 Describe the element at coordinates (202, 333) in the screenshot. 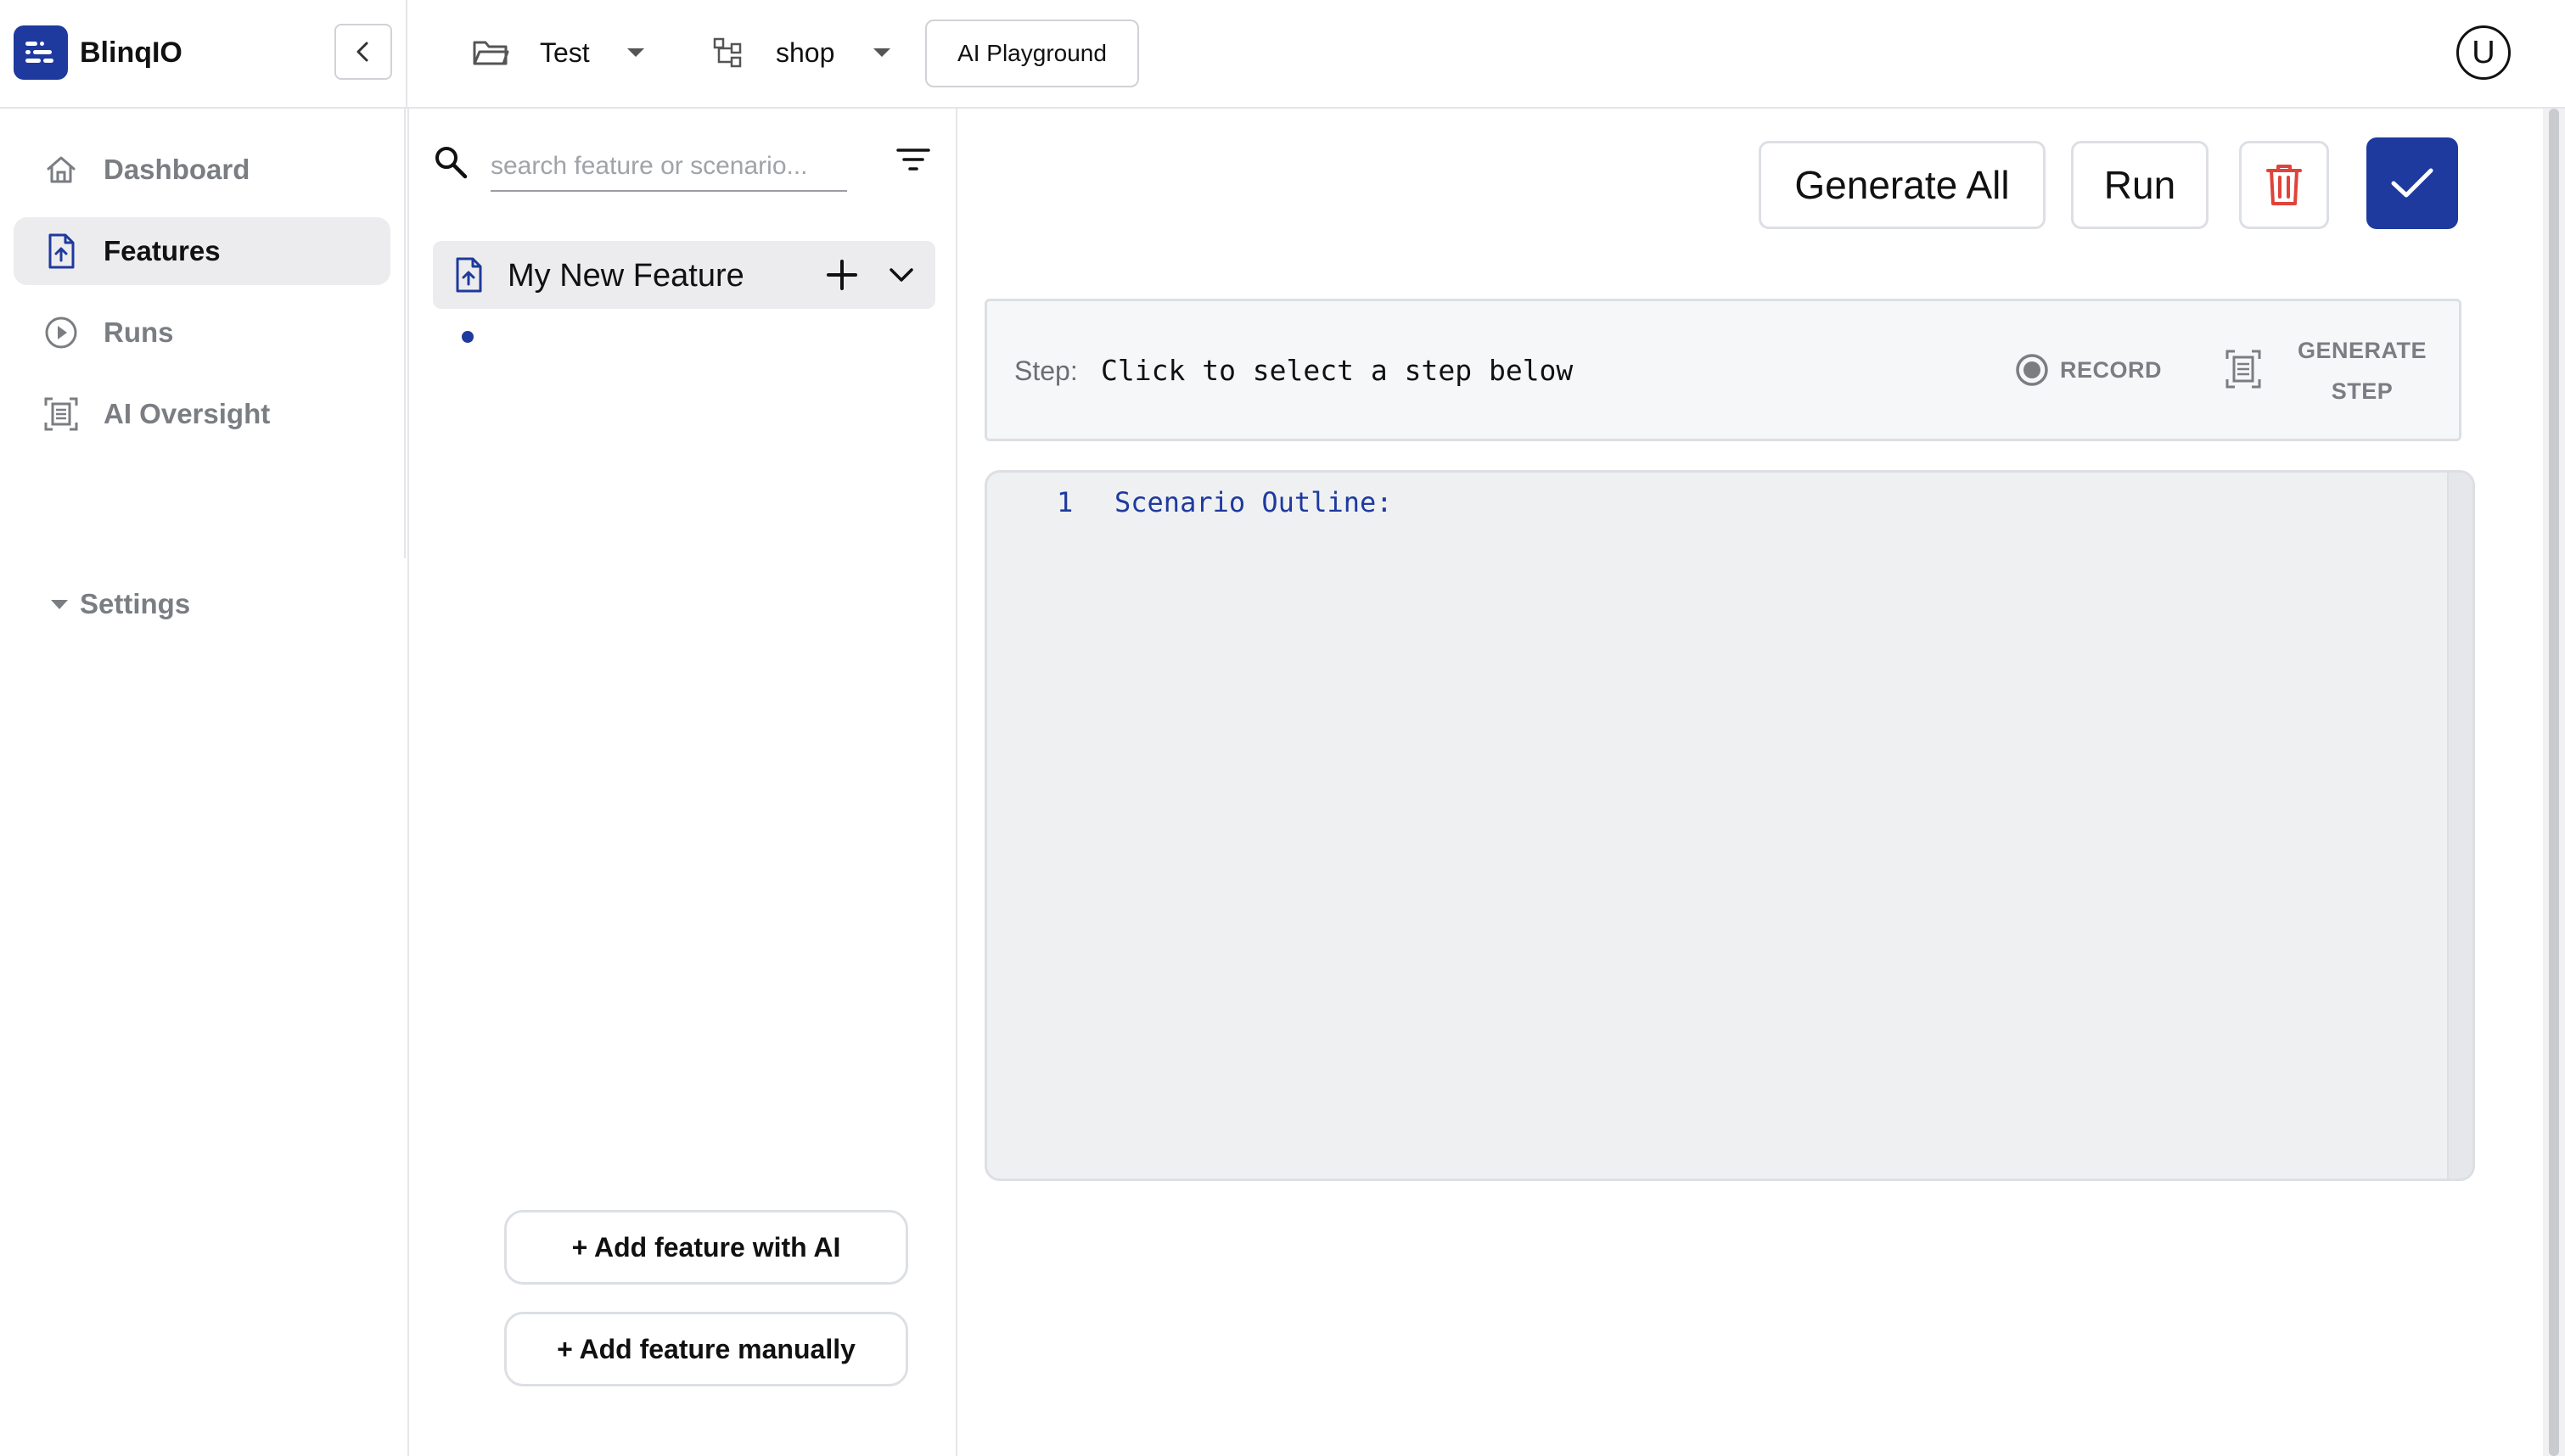

I see `sidebar-item-runs: Runs` at that location.